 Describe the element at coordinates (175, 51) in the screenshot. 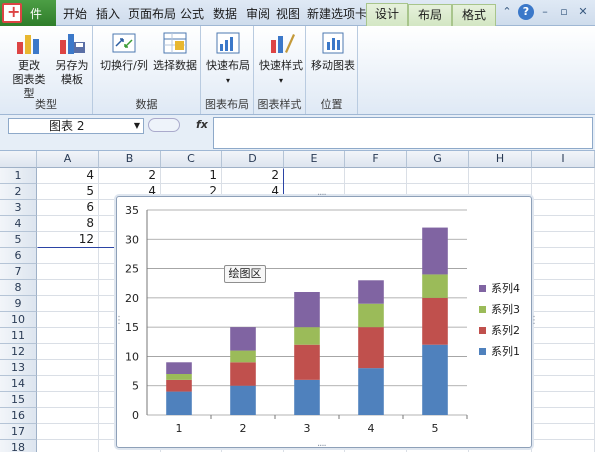

I see `select-data-button: 选择数据` at that location.